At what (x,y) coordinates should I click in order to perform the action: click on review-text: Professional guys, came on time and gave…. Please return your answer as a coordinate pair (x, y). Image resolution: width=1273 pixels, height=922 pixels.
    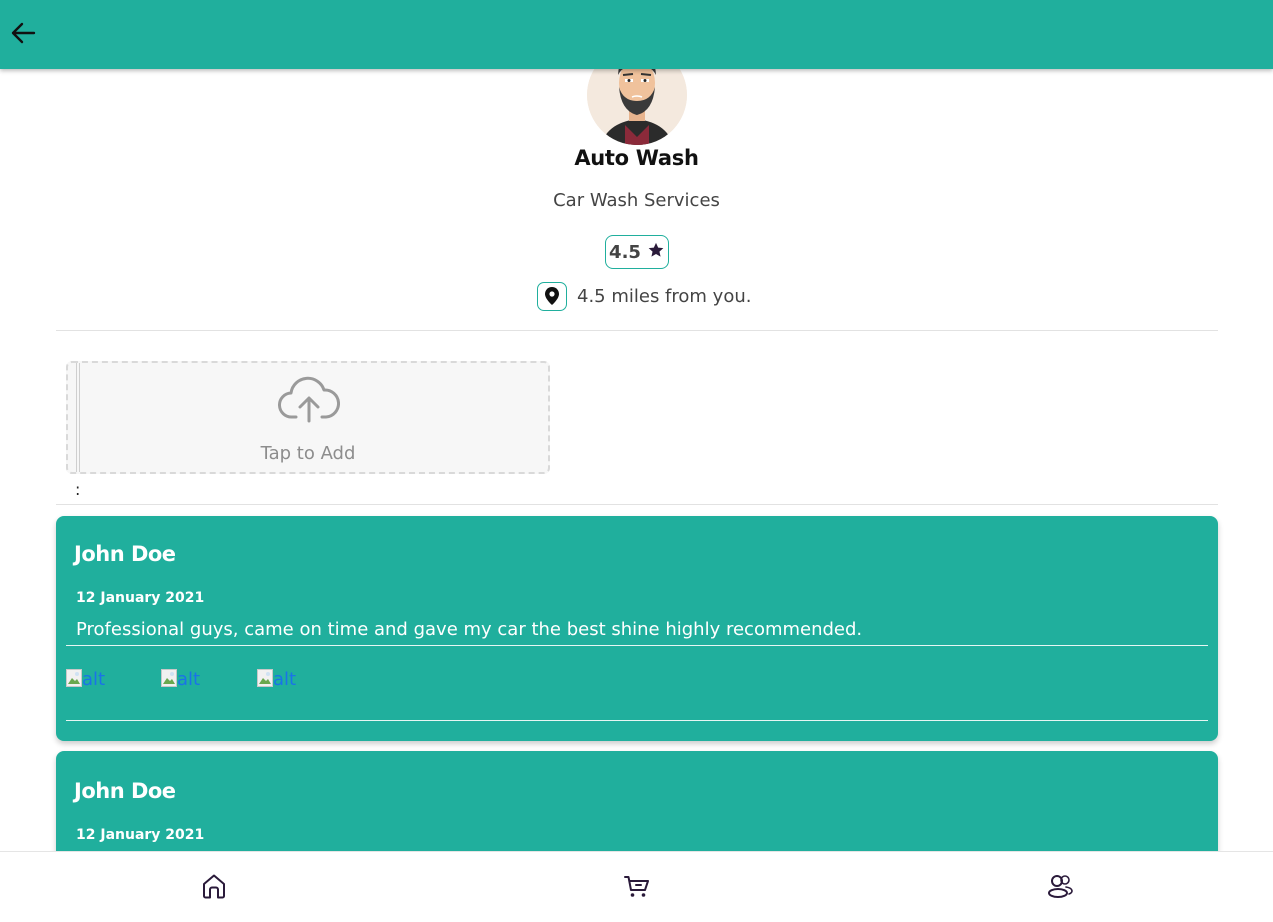
    Looking at the image, I should click on (469, 629).